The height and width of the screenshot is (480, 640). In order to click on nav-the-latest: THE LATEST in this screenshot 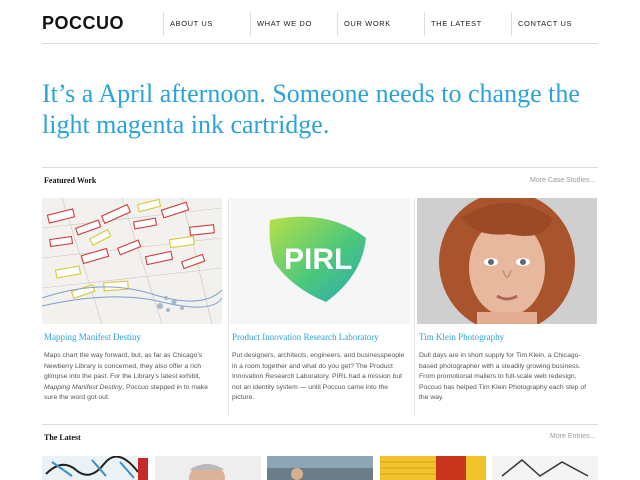, I will do `click(467, 24)`.